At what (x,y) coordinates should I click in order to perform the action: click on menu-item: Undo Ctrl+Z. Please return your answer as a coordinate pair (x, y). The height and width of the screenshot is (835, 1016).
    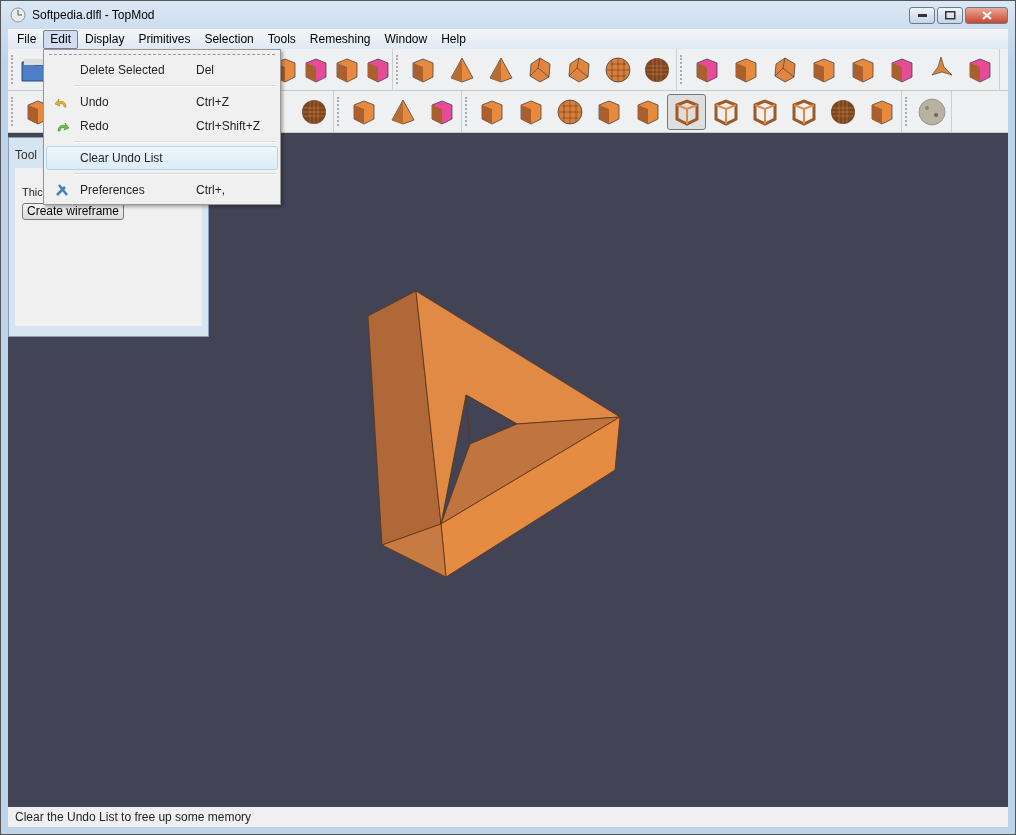
    Looking at the image, I should click on (162, 102).